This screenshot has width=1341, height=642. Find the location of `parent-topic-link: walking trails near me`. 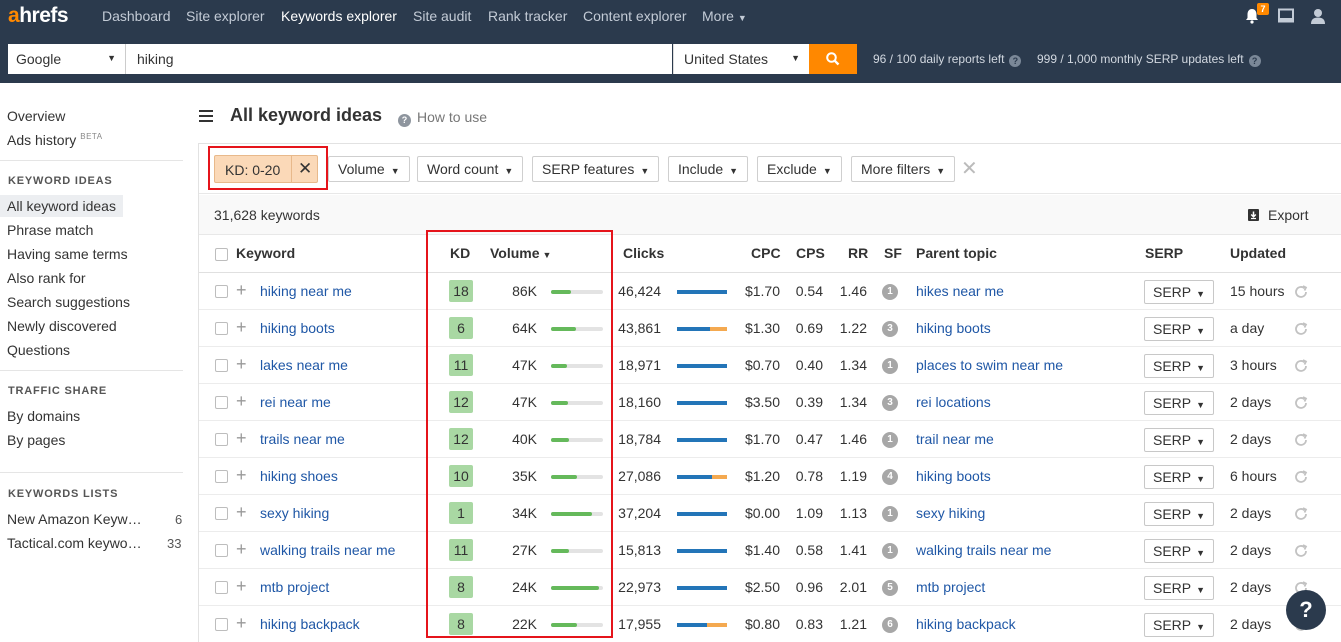

parent-topic-link: walking trails near me is located at coordinates (983, 550).